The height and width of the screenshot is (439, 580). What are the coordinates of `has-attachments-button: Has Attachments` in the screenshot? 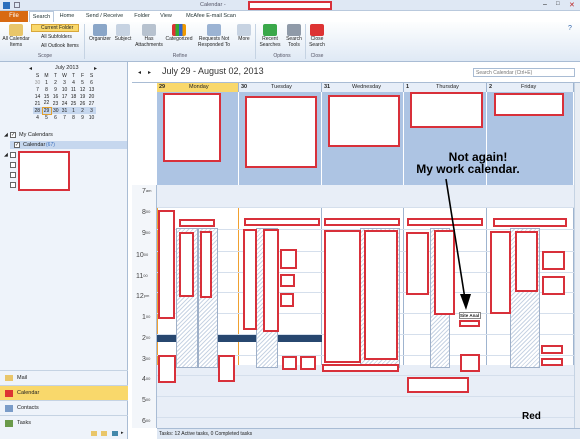 It's located at (149, 36).